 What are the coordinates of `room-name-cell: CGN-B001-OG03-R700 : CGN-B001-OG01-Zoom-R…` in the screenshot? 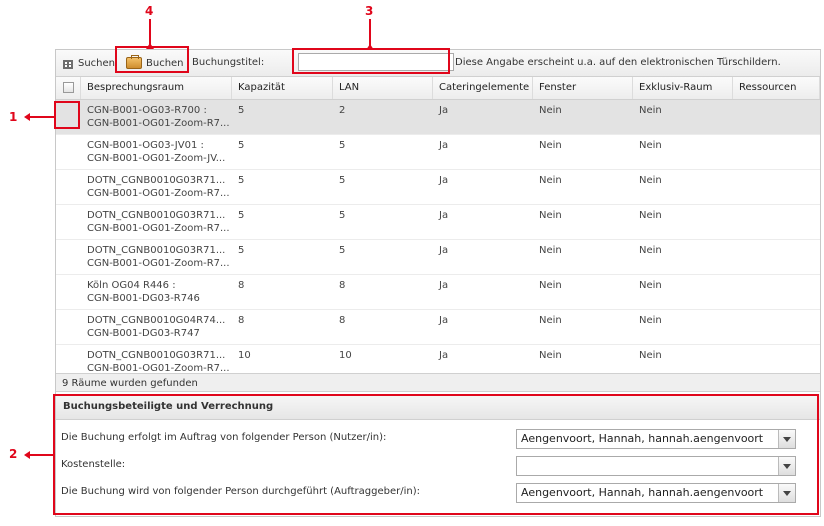 It's located at (156, 117).